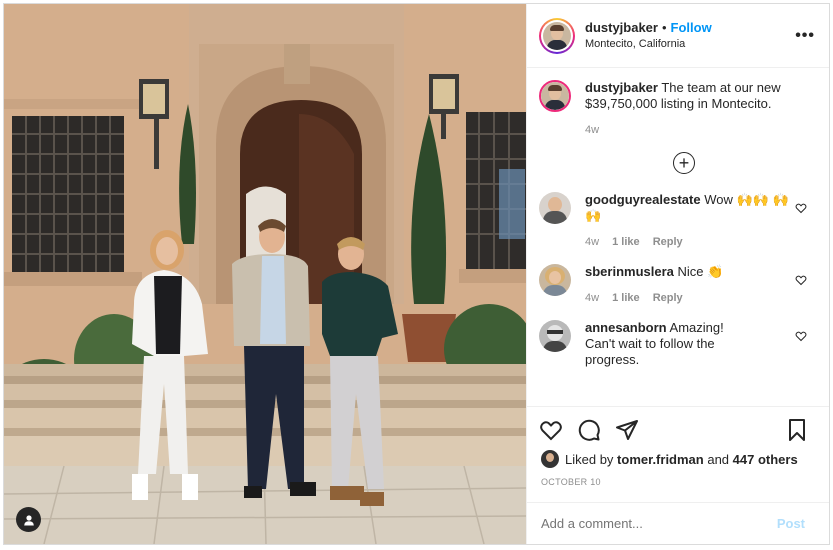 This screenshot has width=833, height=550. Describe the element at coordinates (659, 523) in the screenshot. I see `comment-input` at that location.